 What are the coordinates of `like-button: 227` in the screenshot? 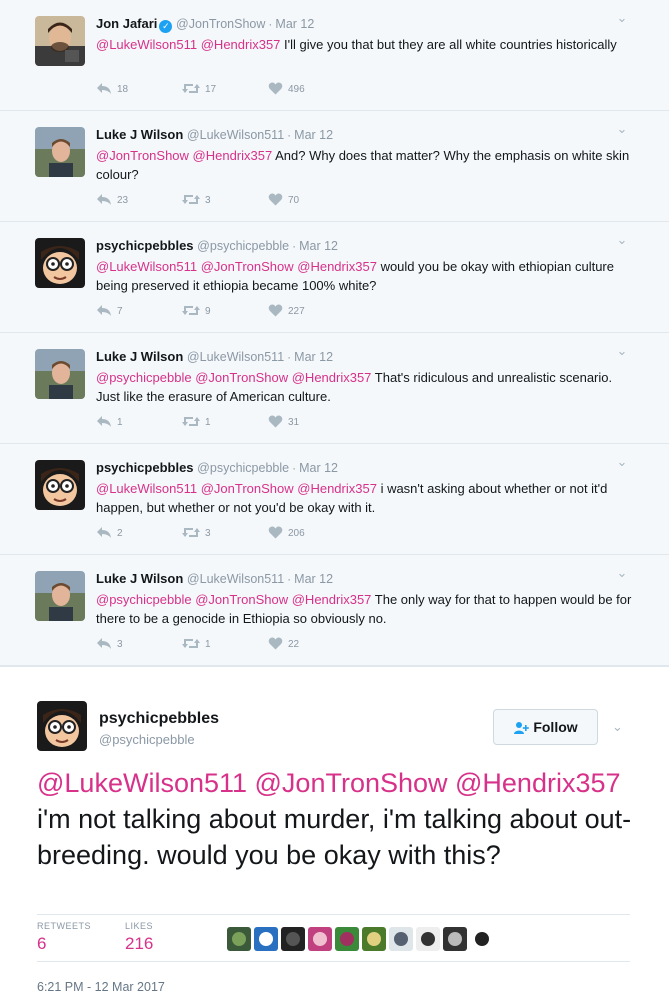 It's located at (286, 310).